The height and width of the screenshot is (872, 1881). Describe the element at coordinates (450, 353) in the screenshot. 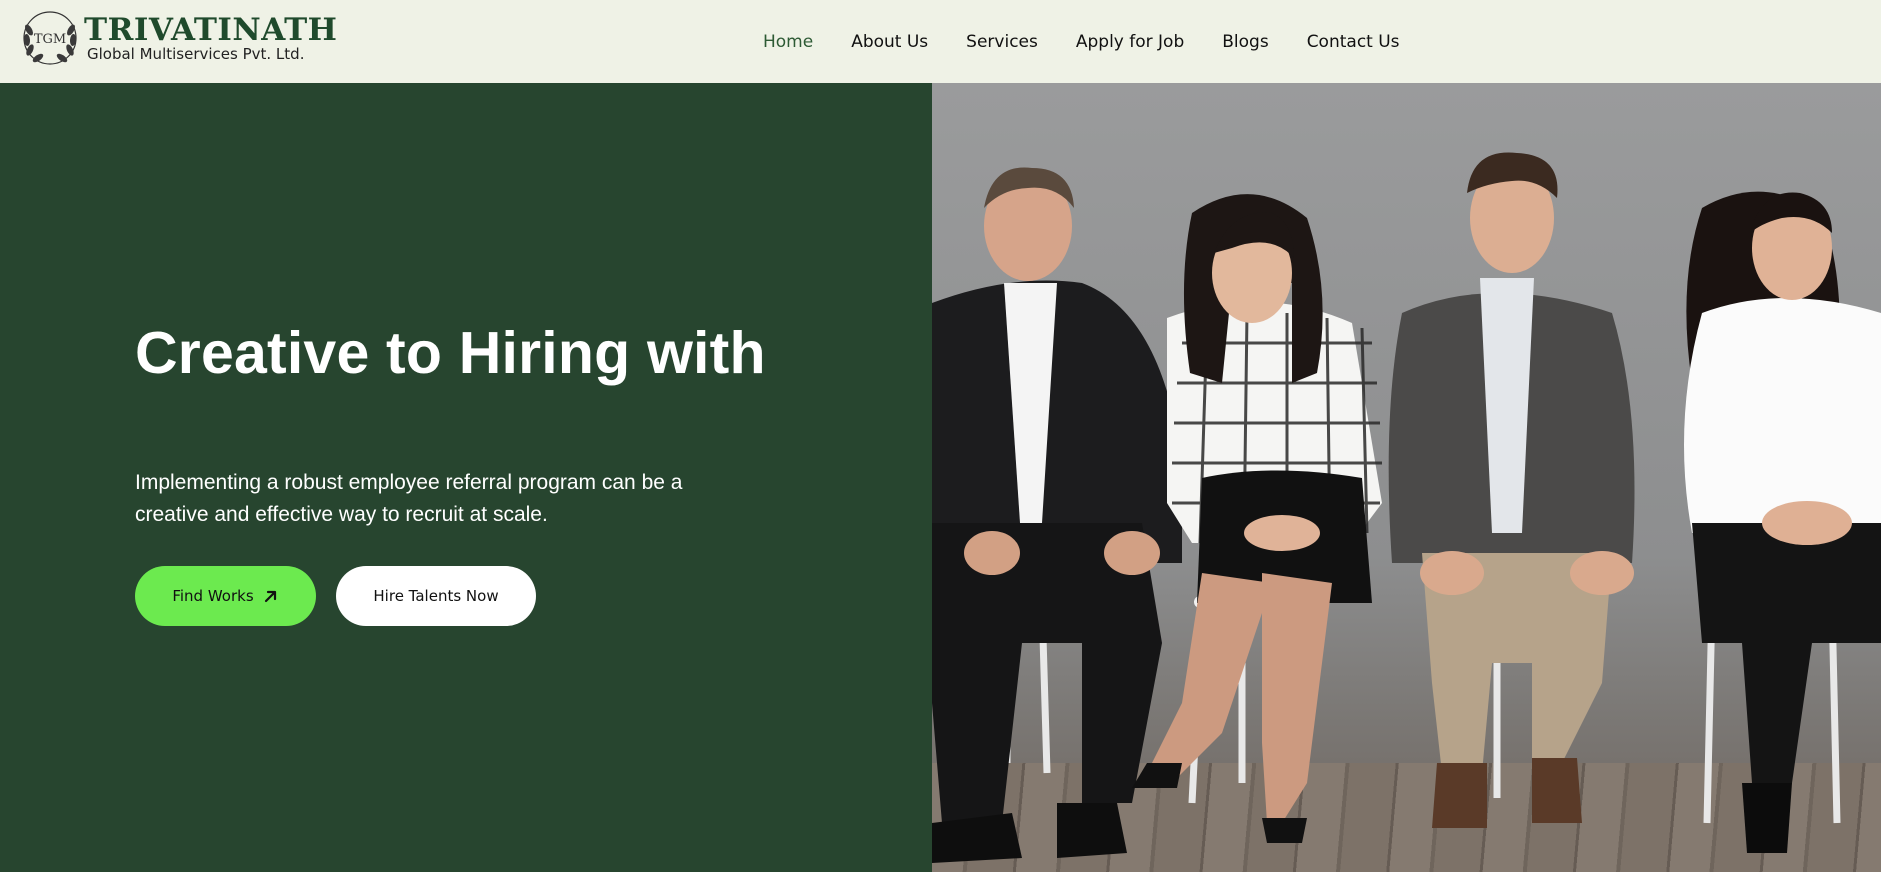

I see `hero-title: Creative to Hiring with` at that location.